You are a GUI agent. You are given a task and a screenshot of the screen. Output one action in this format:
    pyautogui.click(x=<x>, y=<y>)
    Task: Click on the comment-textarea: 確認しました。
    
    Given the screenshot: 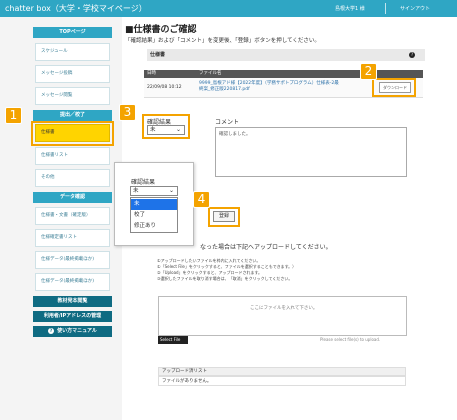 What is the action you would take?
    pyautogui.click(x=311, y=152)
    